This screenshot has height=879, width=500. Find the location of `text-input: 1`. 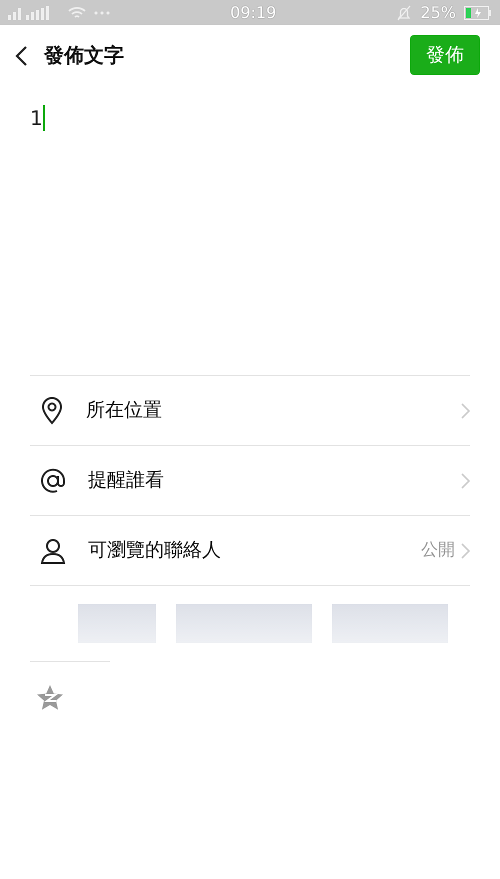

text-input: 1 is located at coordinates (36, 118).